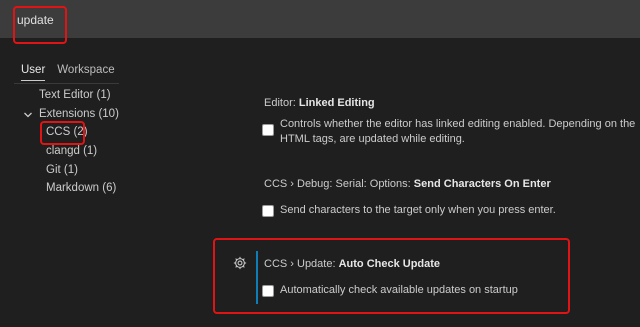 This screenshot has width=640, height=327. Describe the element at coordinates (320, 19) in the screenshot. I see `settings-search-bar: update` at that location.